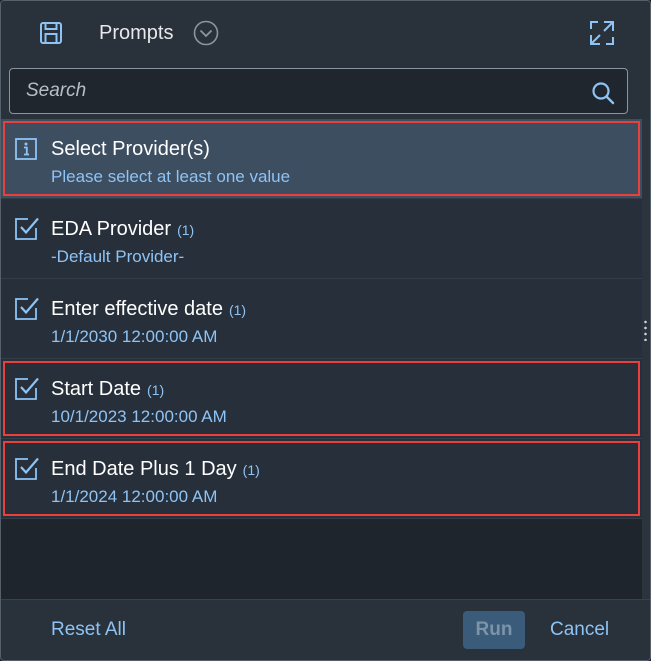 This screenshot has width=651, height=661. I want to click on chevron-down-circle-icon, so click(206, 33).